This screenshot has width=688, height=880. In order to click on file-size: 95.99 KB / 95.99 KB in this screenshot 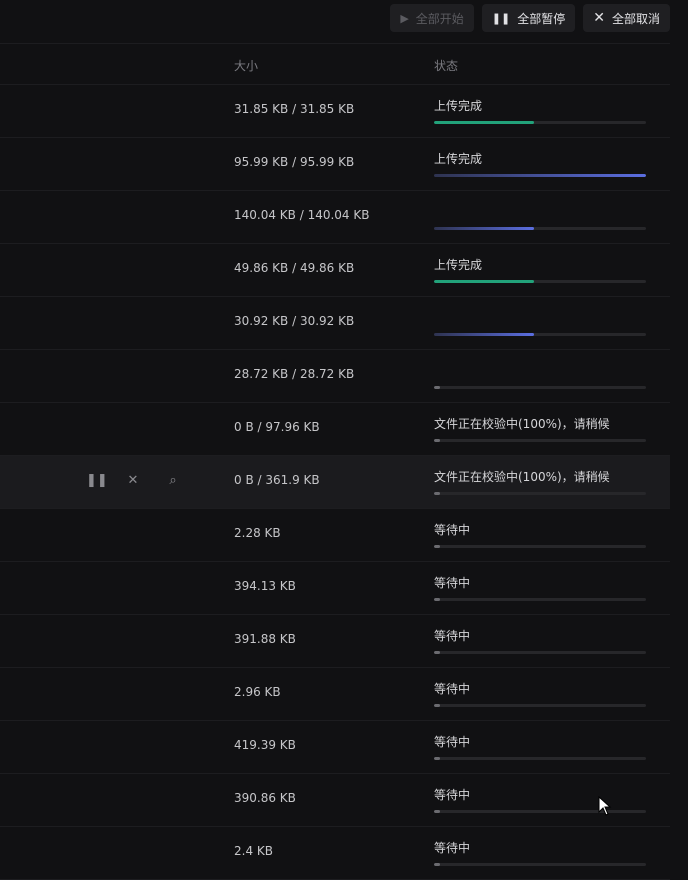, I will do `click(294, 162)`.